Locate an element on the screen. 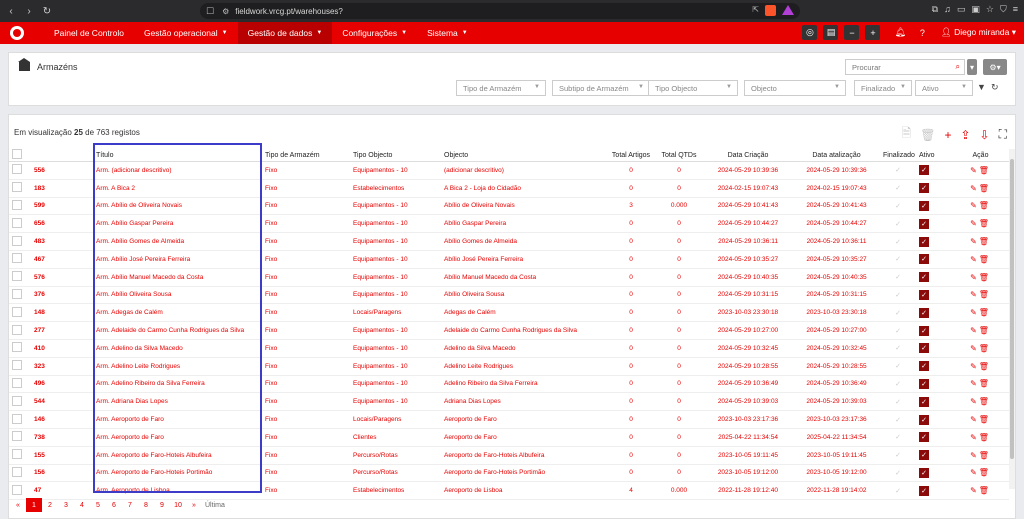 Image resolution: width=1024 pixels, height=519 pixels. page-button-9: 9 is located at coordinates (162, 505).